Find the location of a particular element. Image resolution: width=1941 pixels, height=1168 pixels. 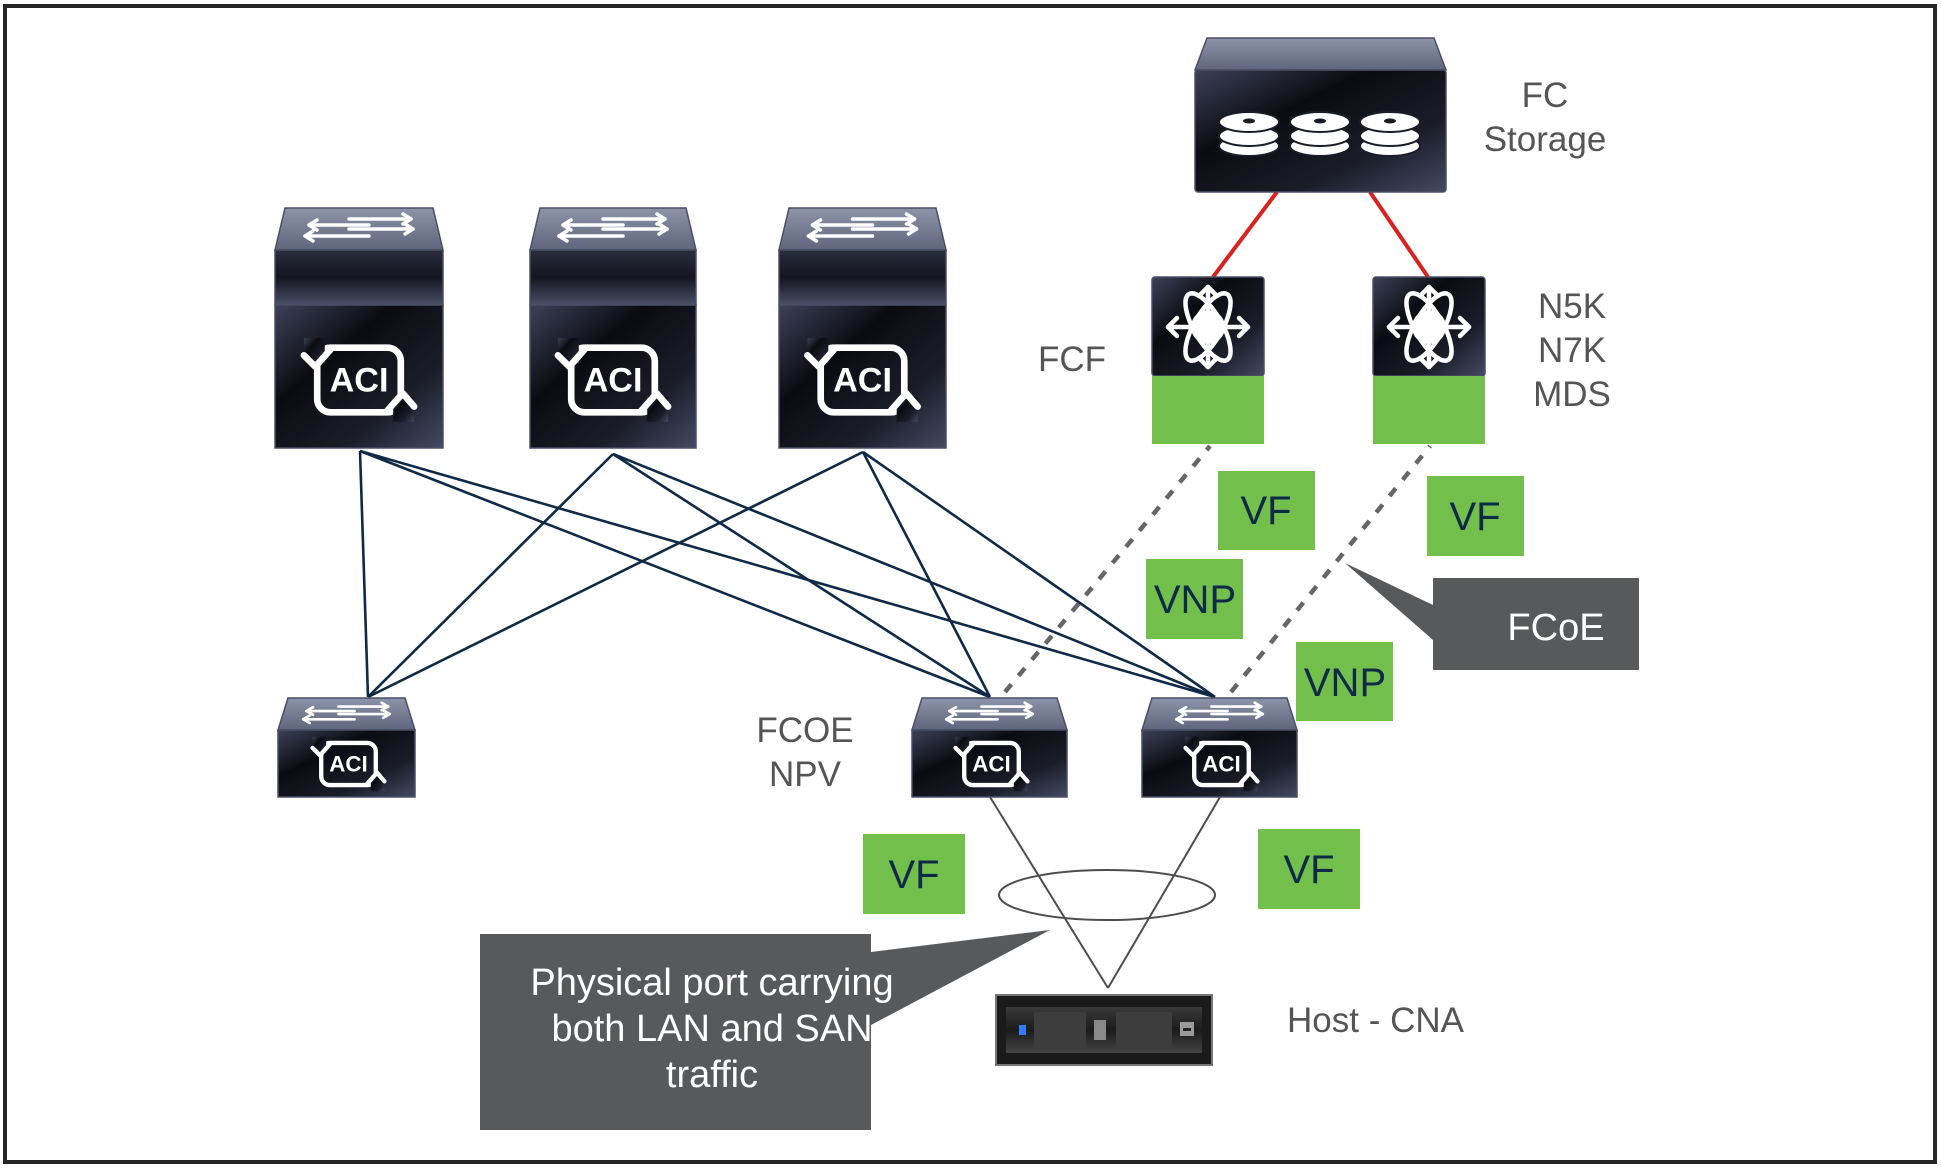

server-handle-icon is located at coordinates (1100, 1030).